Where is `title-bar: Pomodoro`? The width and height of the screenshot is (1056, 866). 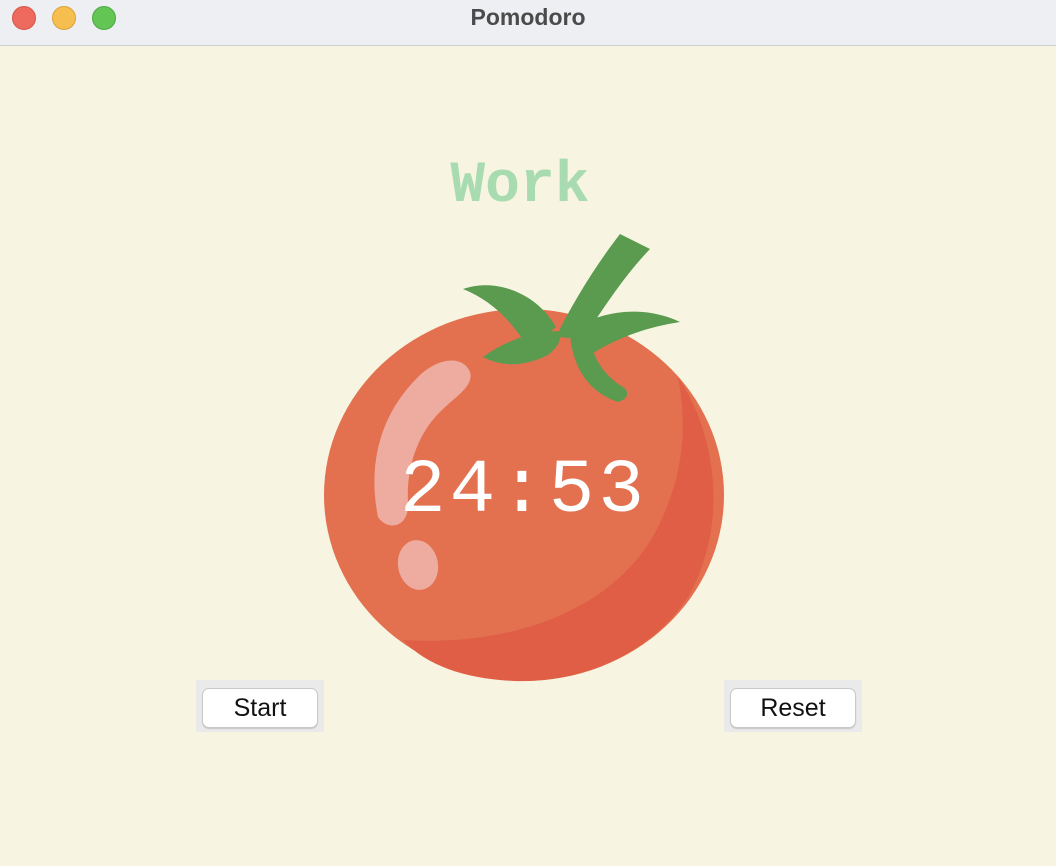
title-bar: Pomodoro is located at coordinates (528, 23).